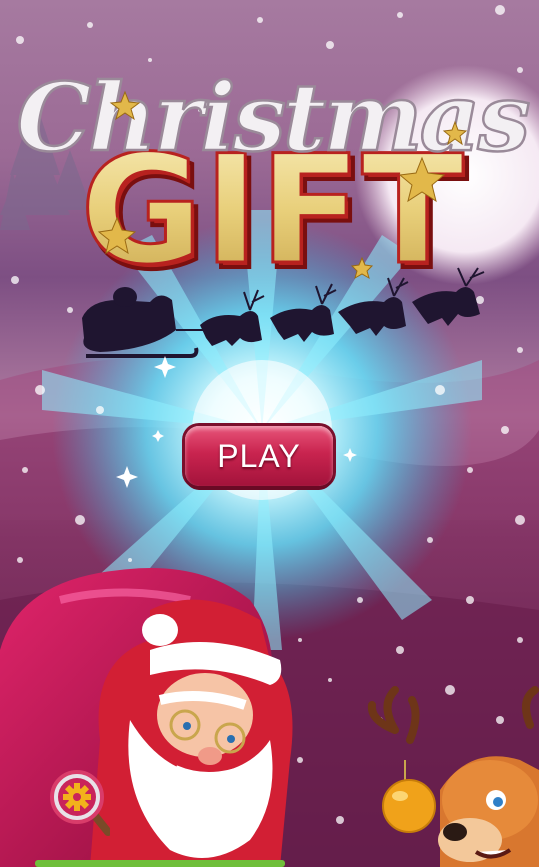 The image size is (539, 867). I want to click on play-button: PLAY, so click(259, 456).